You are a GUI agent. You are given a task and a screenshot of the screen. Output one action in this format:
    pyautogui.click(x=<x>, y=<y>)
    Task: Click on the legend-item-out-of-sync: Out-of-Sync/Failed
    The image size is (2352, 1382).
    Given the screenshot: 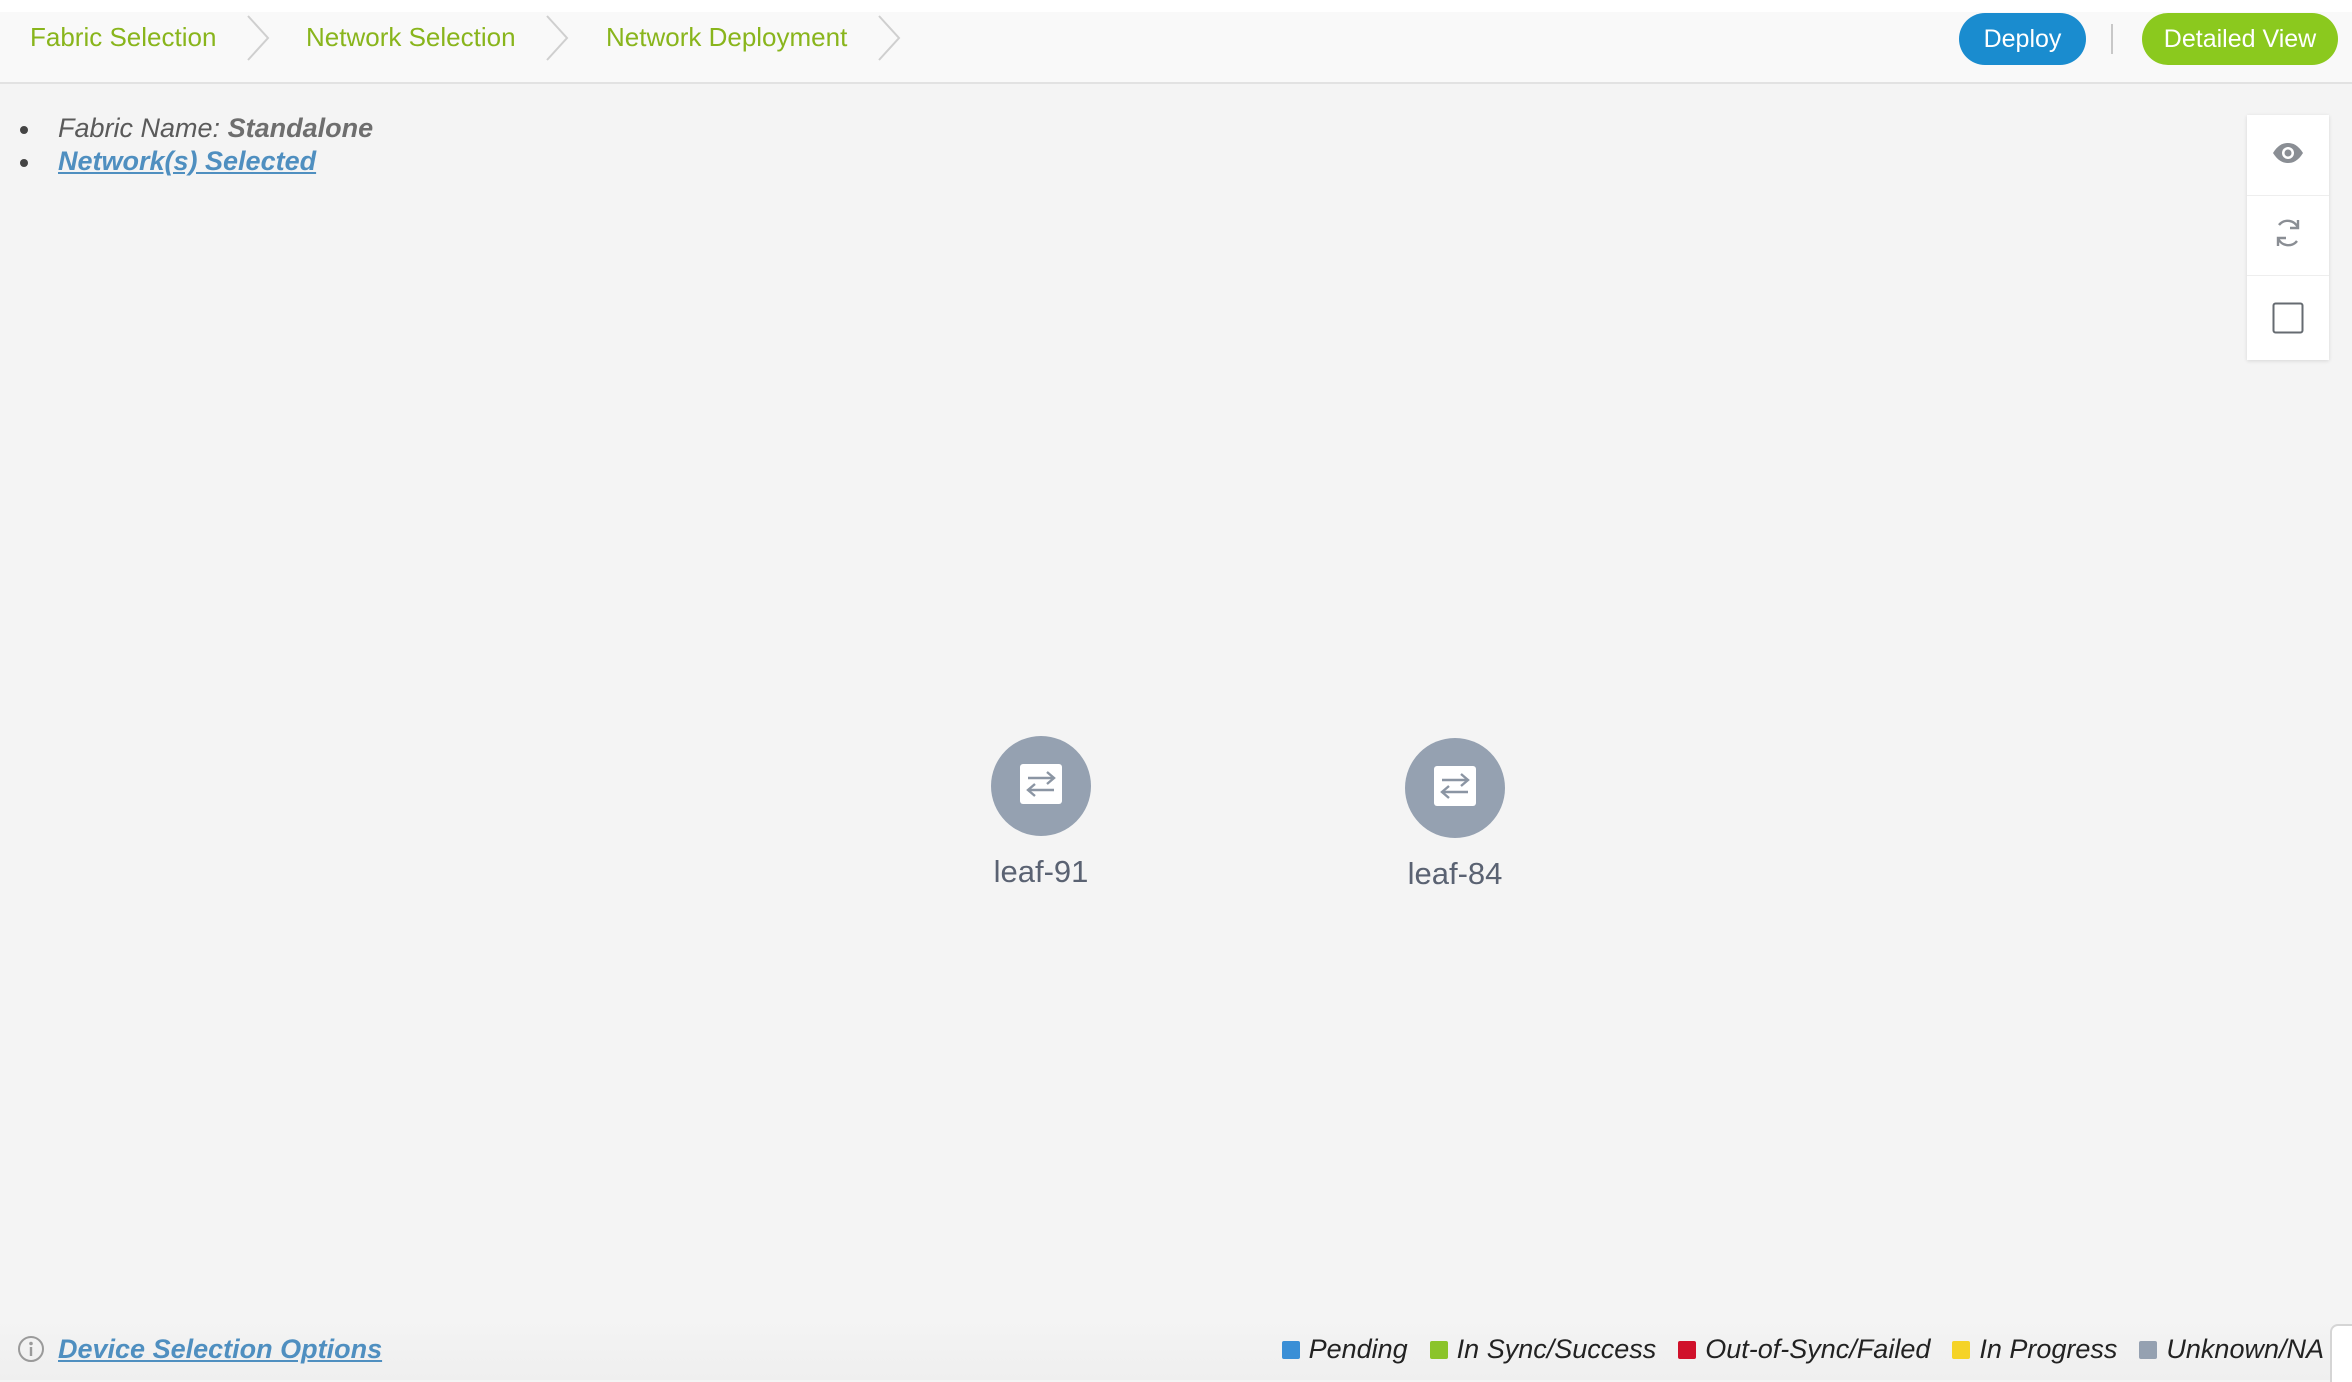 What is the action you would take?
    pyautogui.click(x=1804, y=1349)
    